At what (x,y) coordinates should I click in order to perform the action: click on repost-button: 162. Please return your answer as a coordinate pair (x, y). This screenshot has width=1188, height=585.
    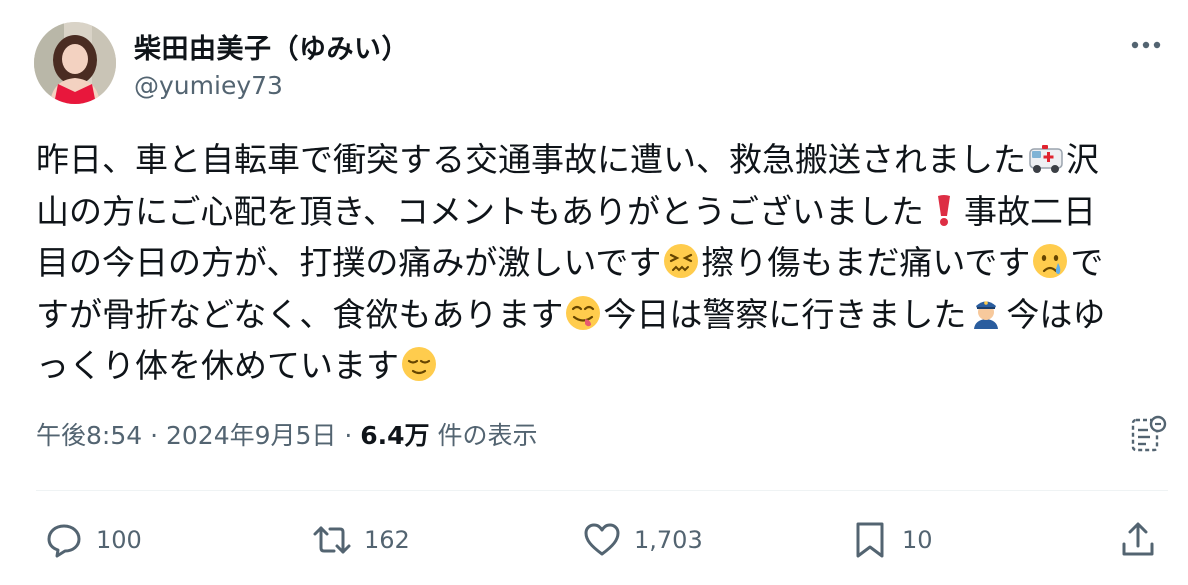
    Looking at the image, I should click on (361, 540).